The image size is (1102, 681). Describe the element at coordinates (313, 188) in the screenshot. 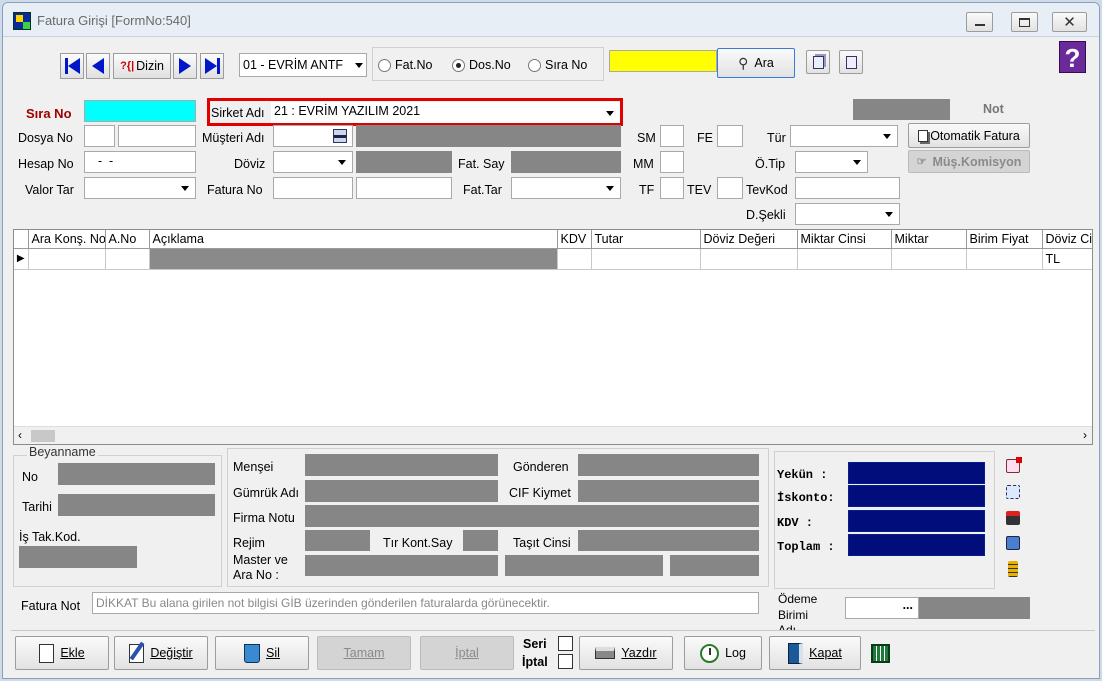

I see `fatura-no-field` at that location.